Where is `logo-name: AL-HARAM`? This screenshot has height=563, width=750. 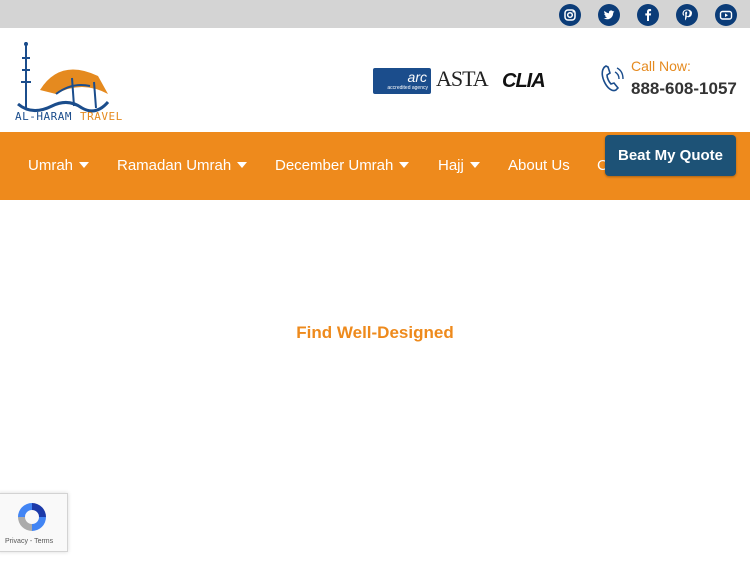 logo-name: AL-HARAM is located at coordinates (43, 116).